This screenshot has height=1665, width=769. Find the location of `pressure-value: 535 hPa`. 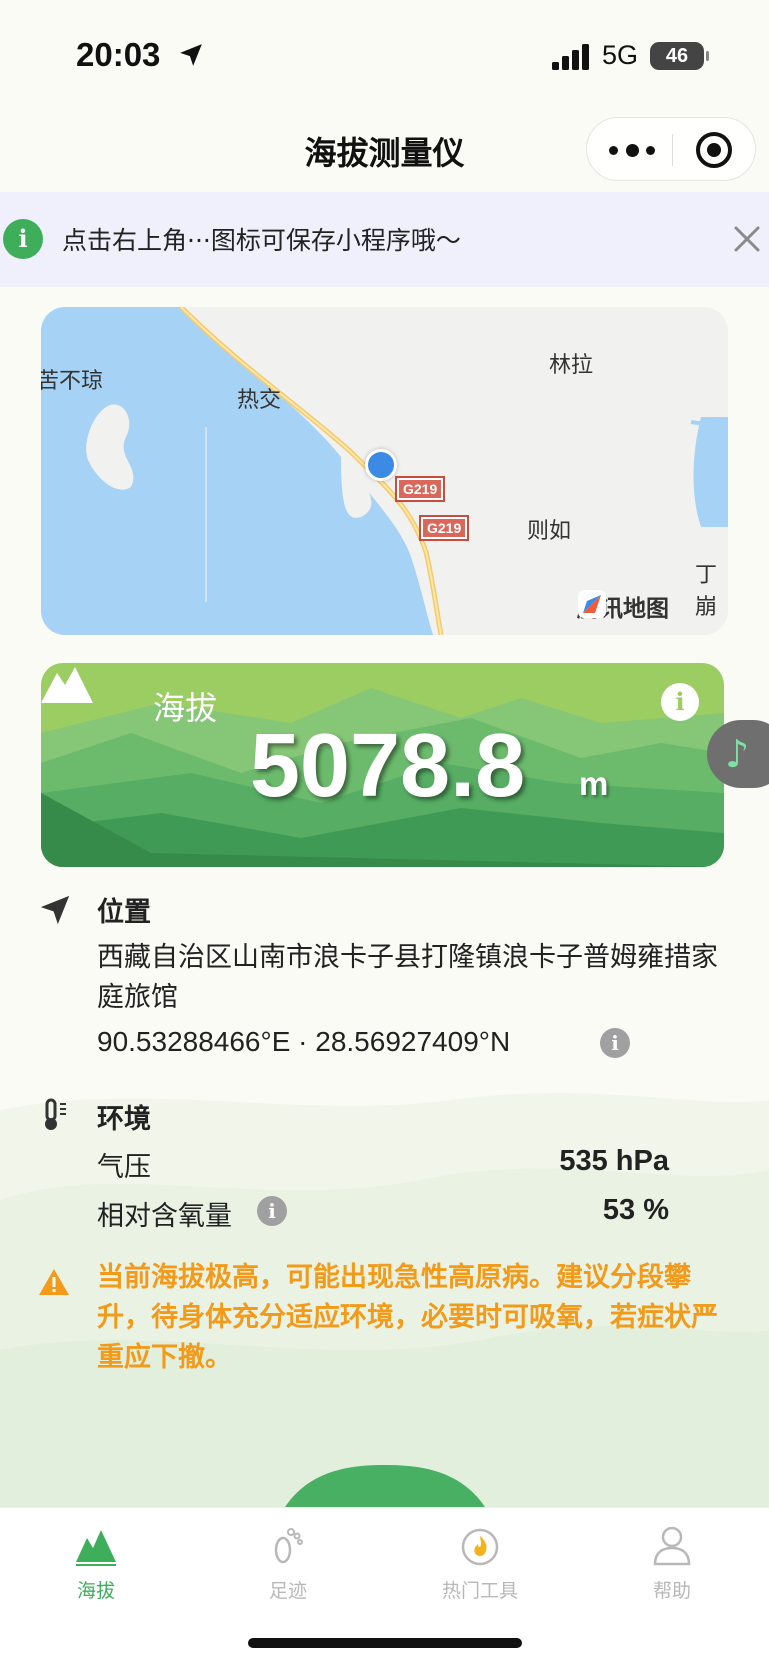

pressure-value: 535 hPa is located at coordinates (614, 1161).